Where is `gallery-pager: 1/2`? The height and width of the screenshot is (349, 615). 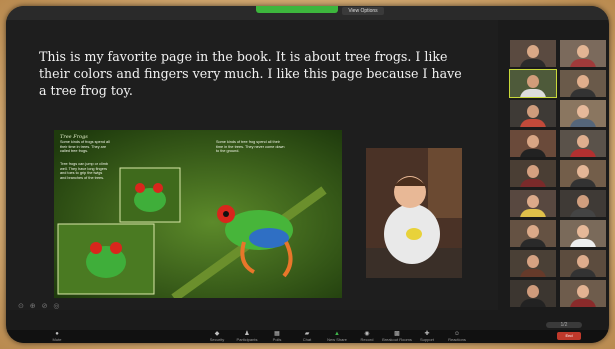
gallery-pager: 1/2 is located at coordinates (564, 325).